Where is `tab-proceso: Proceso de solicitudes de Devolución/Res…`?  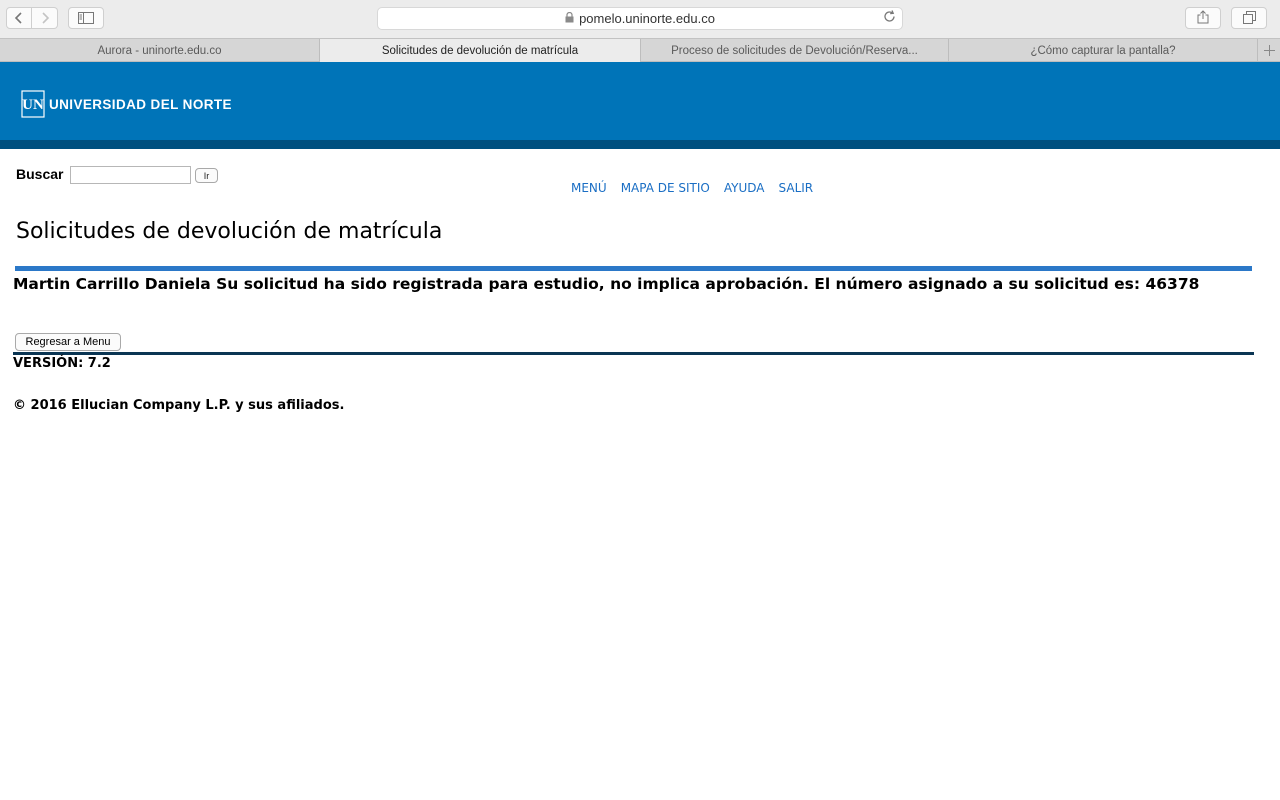
tab-proceso: Proceso de solicitudes de Devolución/Res… is located at coordinates (795, 50).